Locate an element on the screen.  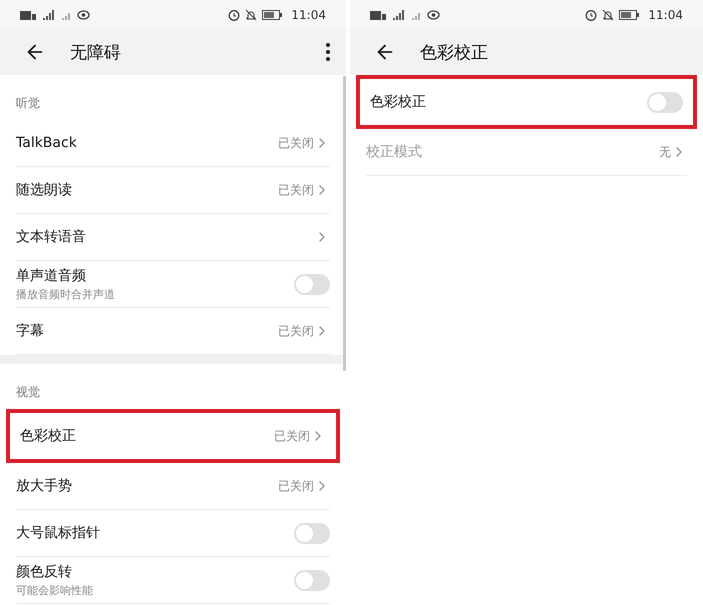
setting-description: 可能会影响性能 is located at coordinates (55, 590).